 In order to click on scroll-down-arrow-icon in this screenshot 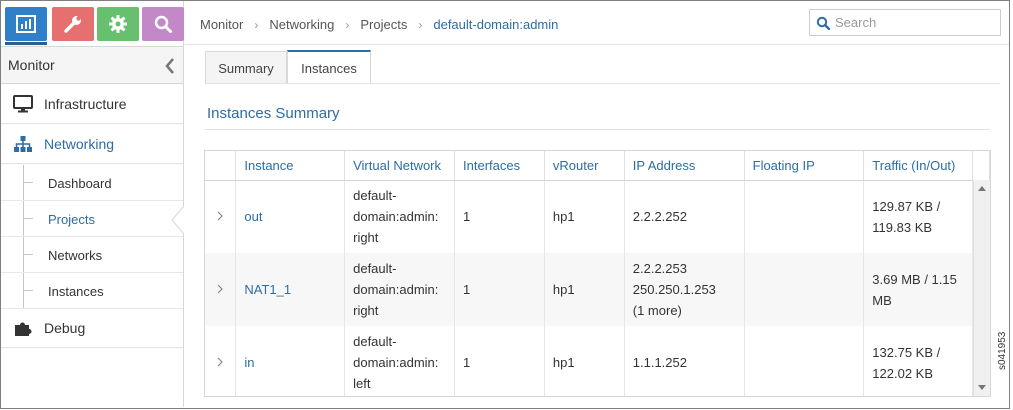, I will do `click(982, 387)`.